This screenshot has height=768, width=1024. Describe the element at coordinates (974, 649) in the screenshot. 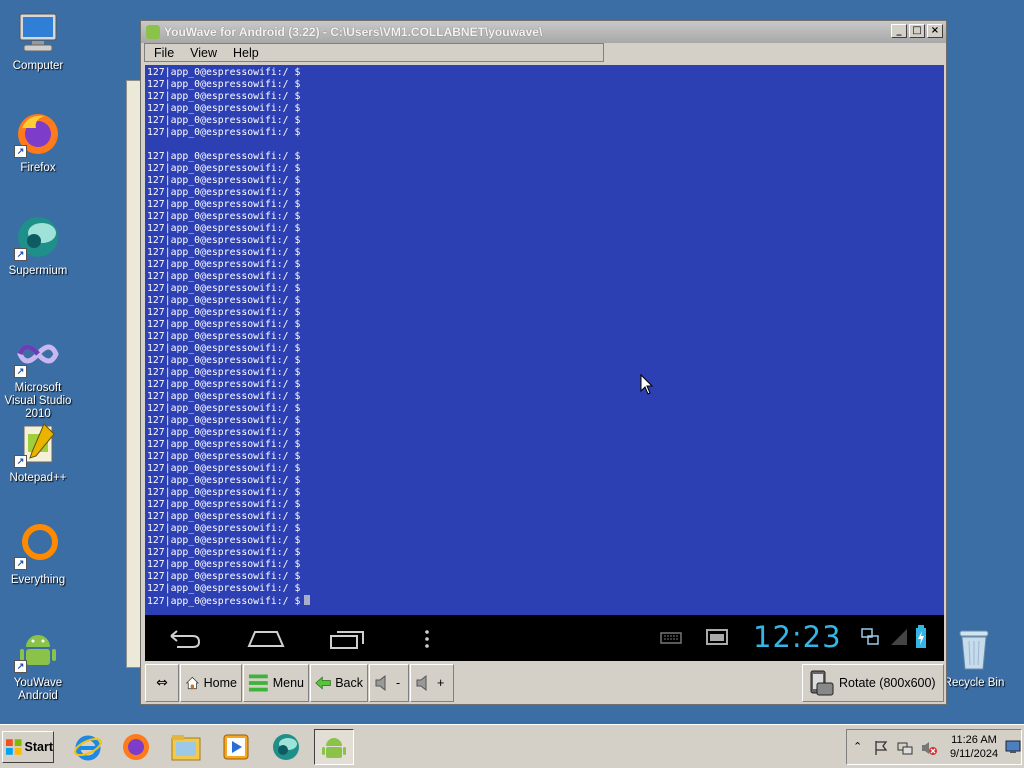

I see `recycle-bin-icon` at that location.